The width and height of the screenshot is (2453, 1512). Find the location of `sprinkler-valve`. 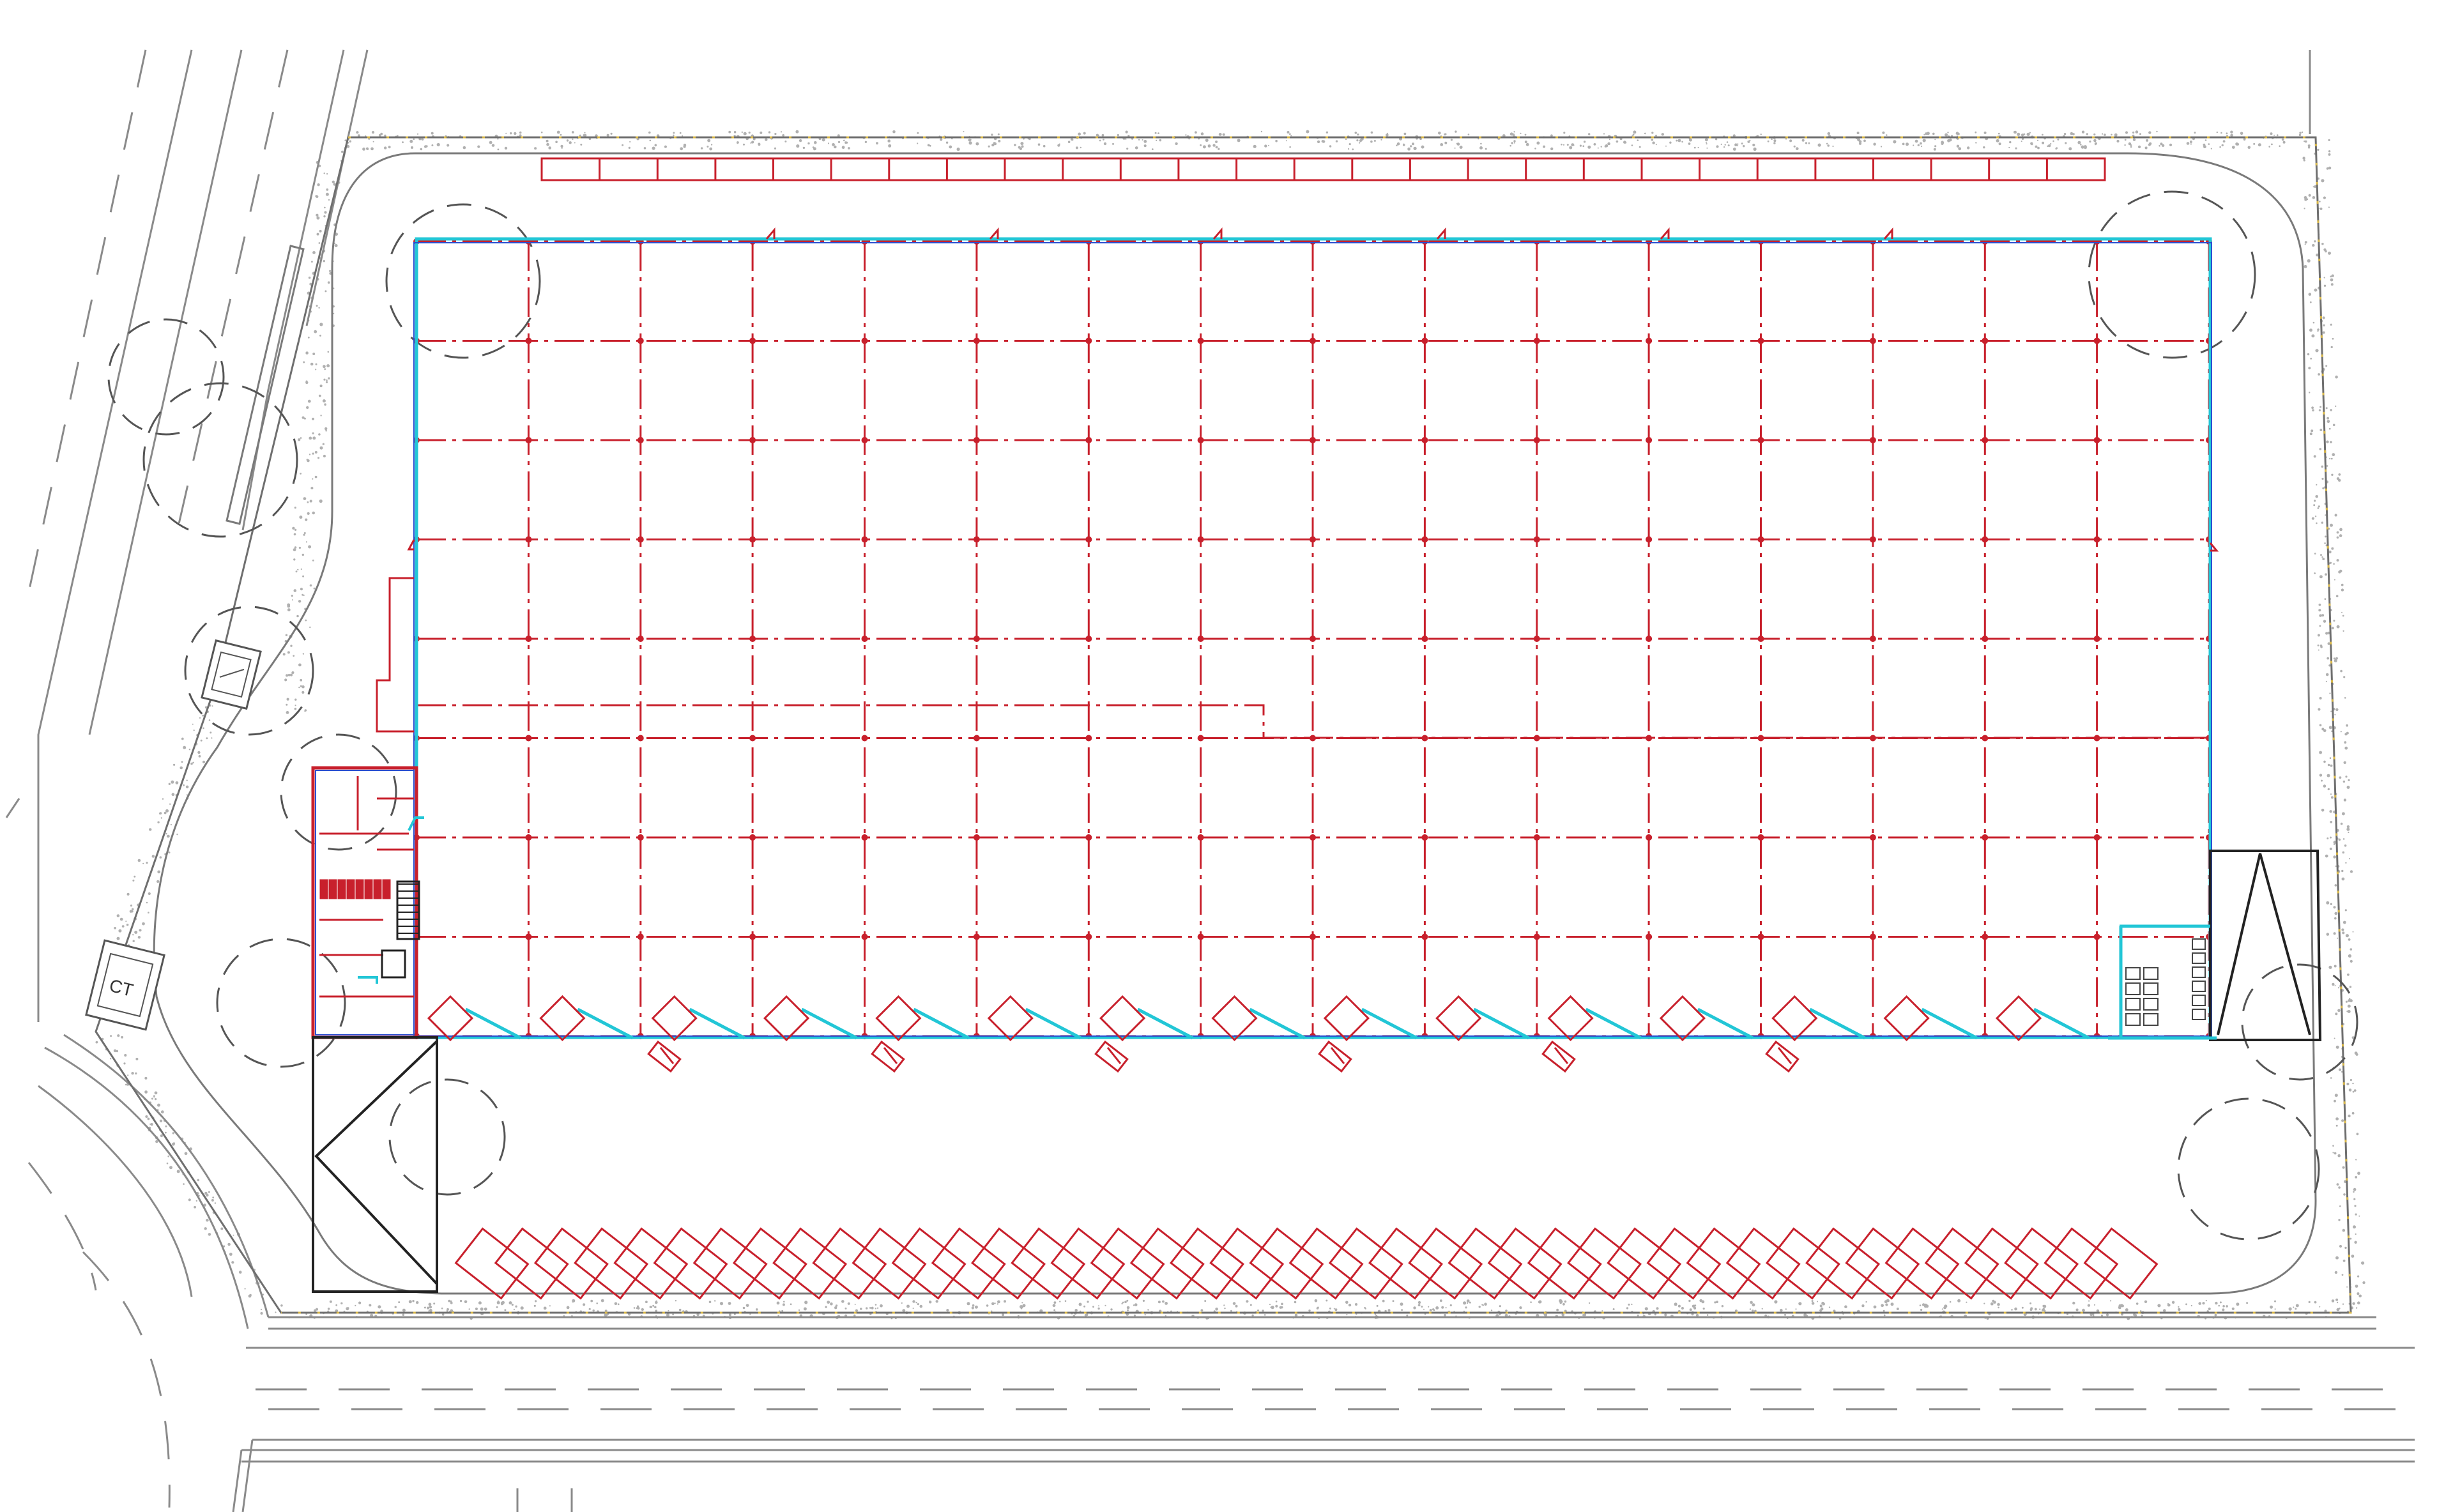

sprinkler-valve is located at coordinates (2199, 1001).